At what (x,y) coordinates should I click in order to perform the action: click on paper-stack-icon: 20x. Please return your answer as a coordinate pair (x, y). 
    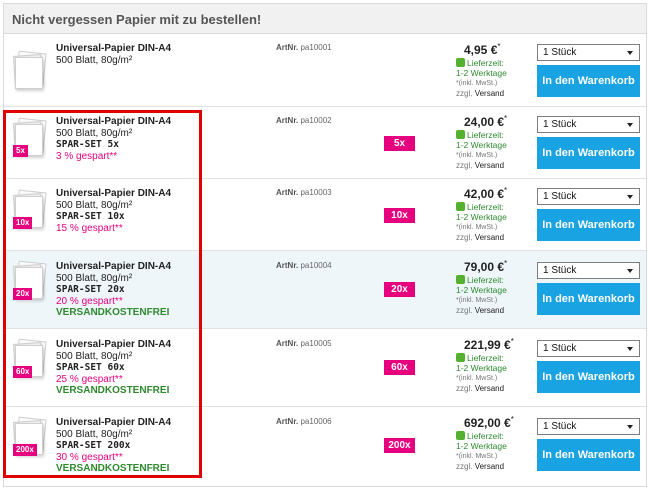
    Looking at the image, I should click on (29, 280).